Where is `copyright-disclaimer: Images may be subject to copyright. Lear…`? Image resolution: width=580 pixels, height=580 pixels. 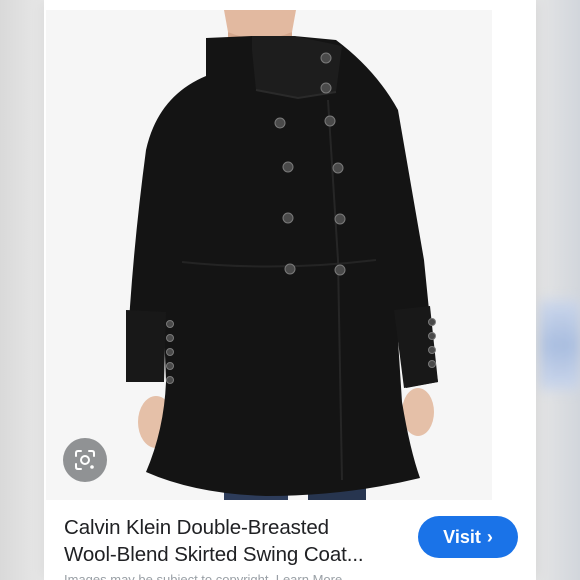
copyright-disclaimer: Images may be subject to copyright. Lear… is located at coordinates (203, 576).